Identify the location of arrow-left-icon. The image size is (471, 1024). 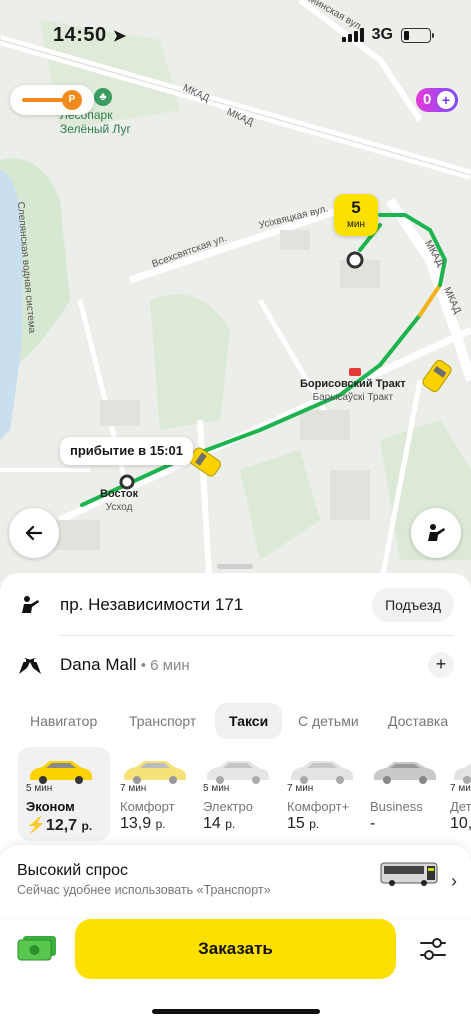
(34, 533).